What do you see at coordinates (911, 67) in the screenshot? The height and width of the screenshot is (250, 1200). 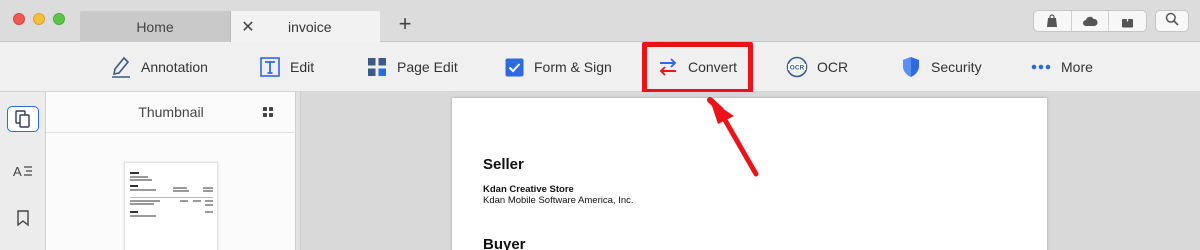 I see `shield-icon` at bounding box center [911, 67].